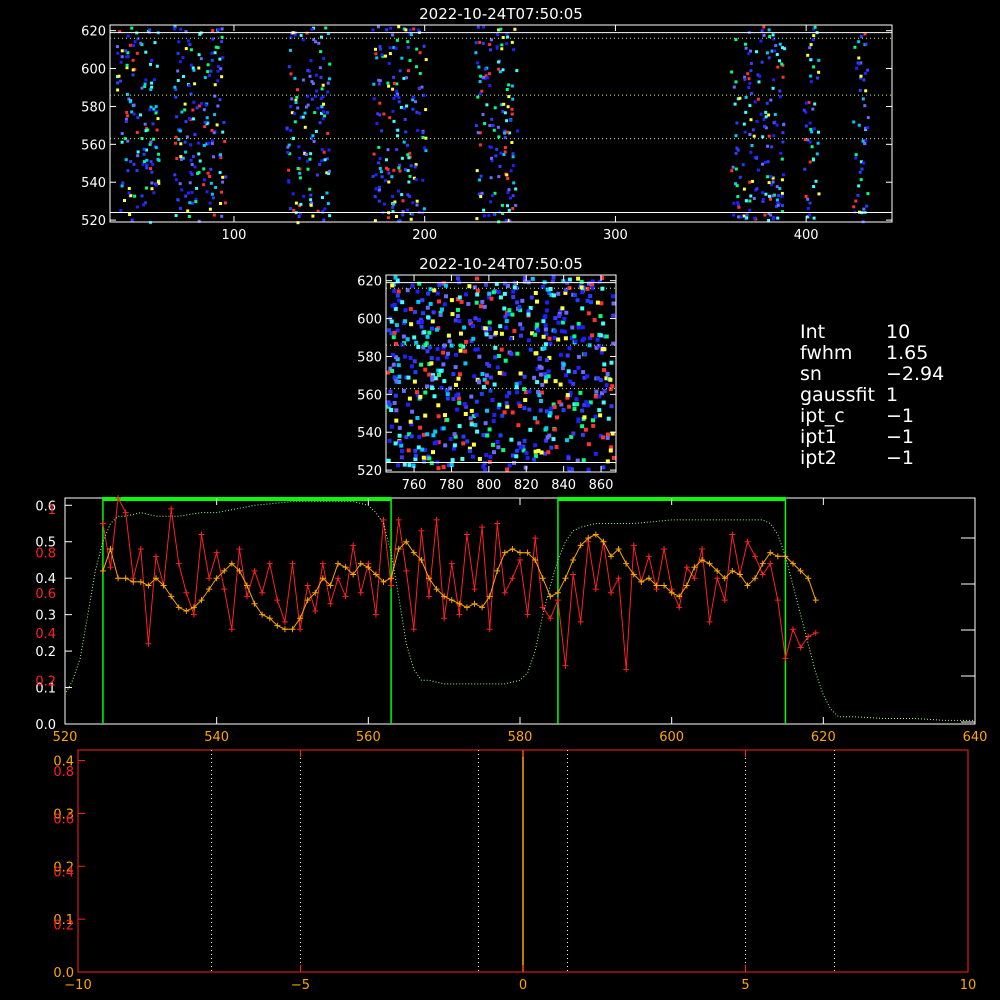  What do you see at coordinates (601, 485) in the screenshot?
I see `x-tick-label: 860` at bounding box center [601, 485].